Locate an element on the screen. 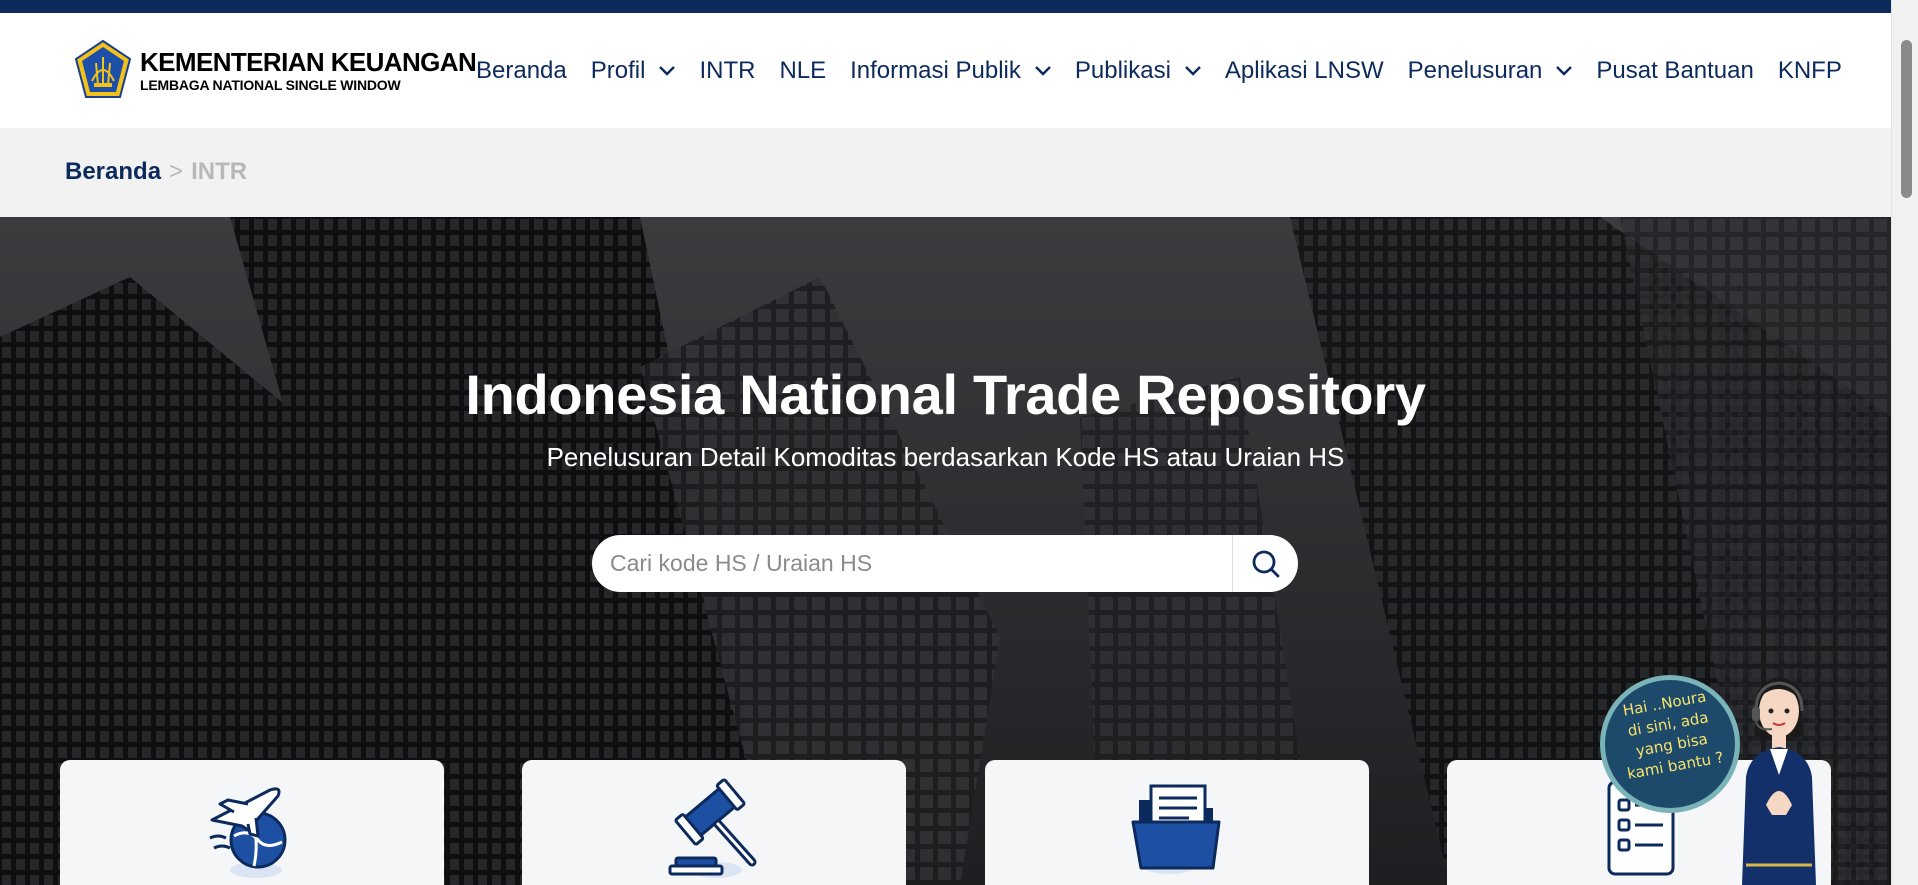  nav-item-label: Beranda is located at coordinates (521, 70).